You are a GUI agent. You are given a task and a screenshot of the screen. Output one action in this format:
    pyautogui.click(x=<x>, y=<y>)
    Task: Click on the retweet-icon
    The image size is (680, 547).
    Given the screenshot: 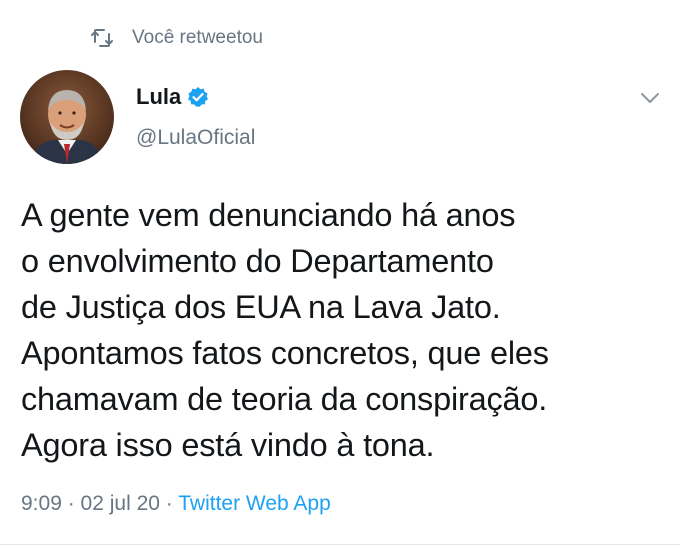 What is the action you would take?
    pyautogui.click(x=102, y=38)
    